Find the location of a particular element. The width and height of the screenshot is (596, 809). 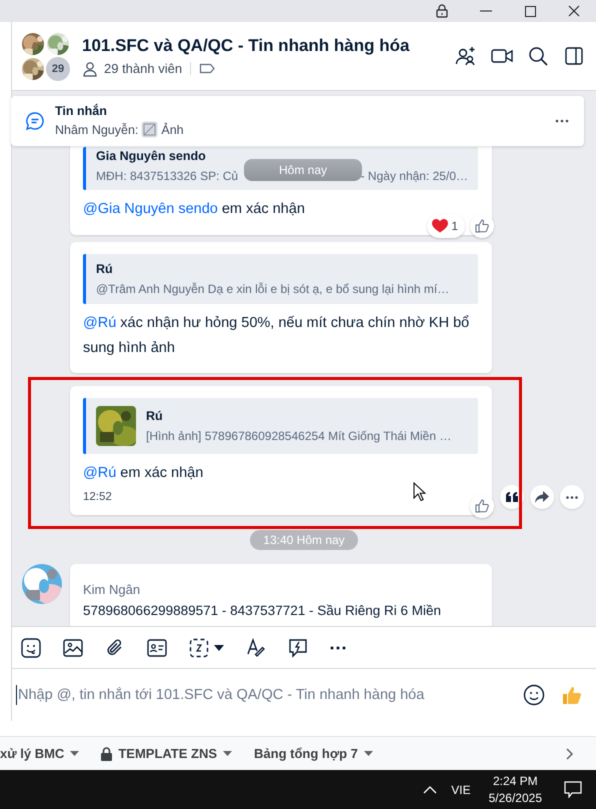

pinned-preview: Ảnh is located at coordinates (172, 129).